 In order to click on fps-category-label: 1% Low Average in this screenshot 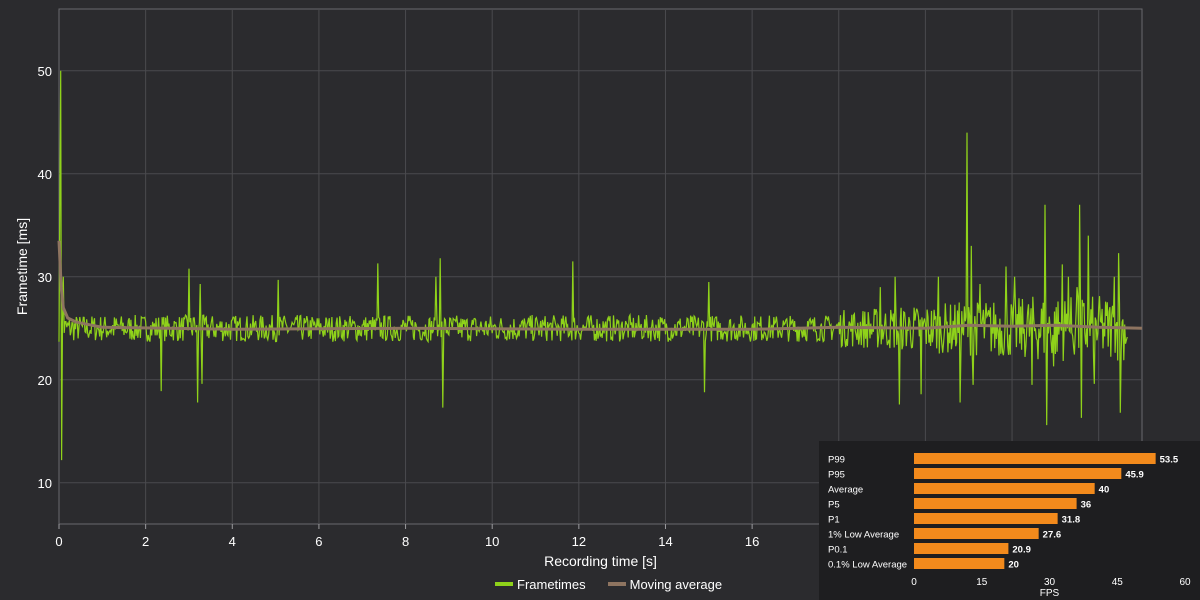, I will do `click(863, 535)`.